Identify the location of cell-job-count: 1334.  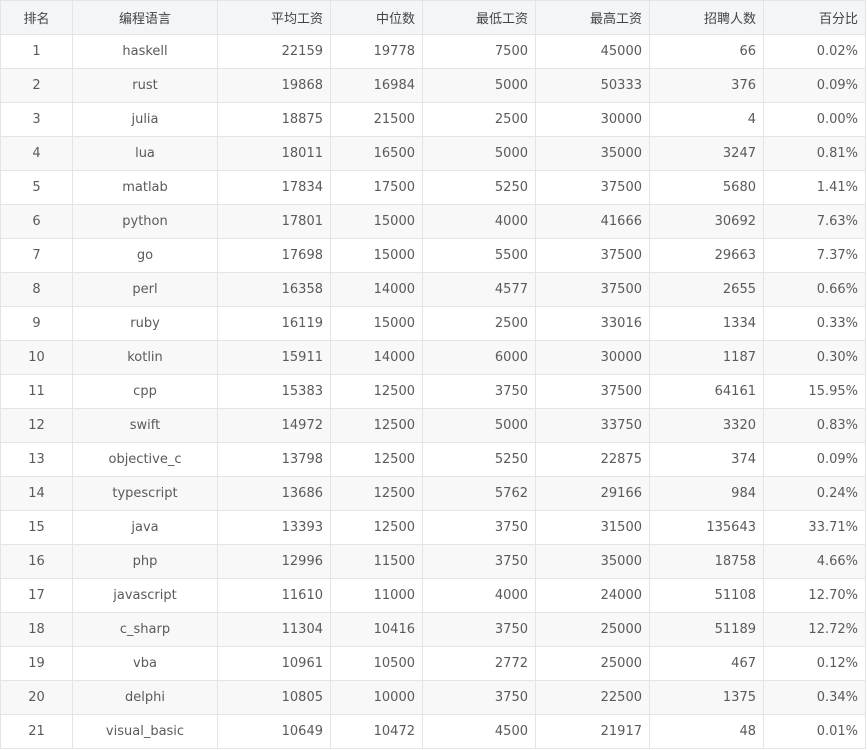
(706, 323).